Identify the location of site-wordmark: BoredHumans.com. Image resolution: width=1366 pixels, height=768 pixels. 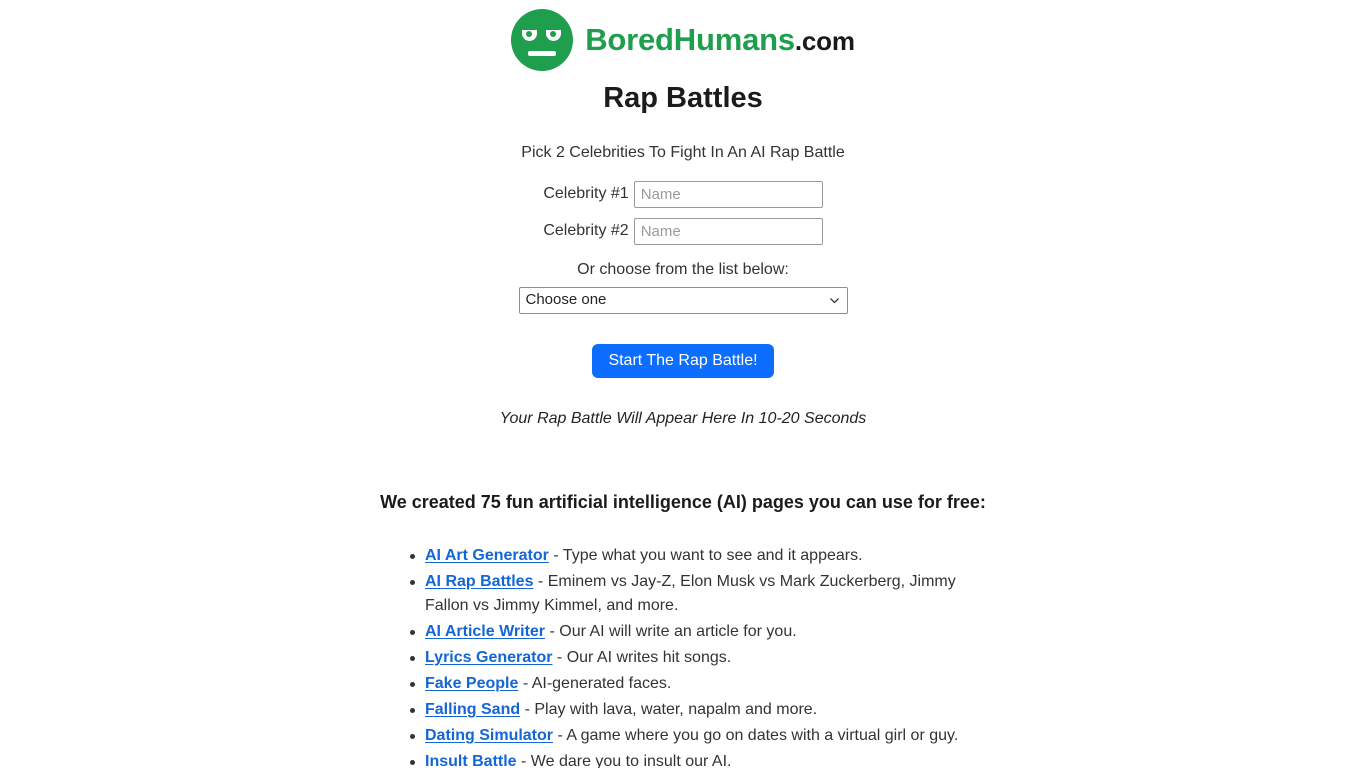
(720, 40).